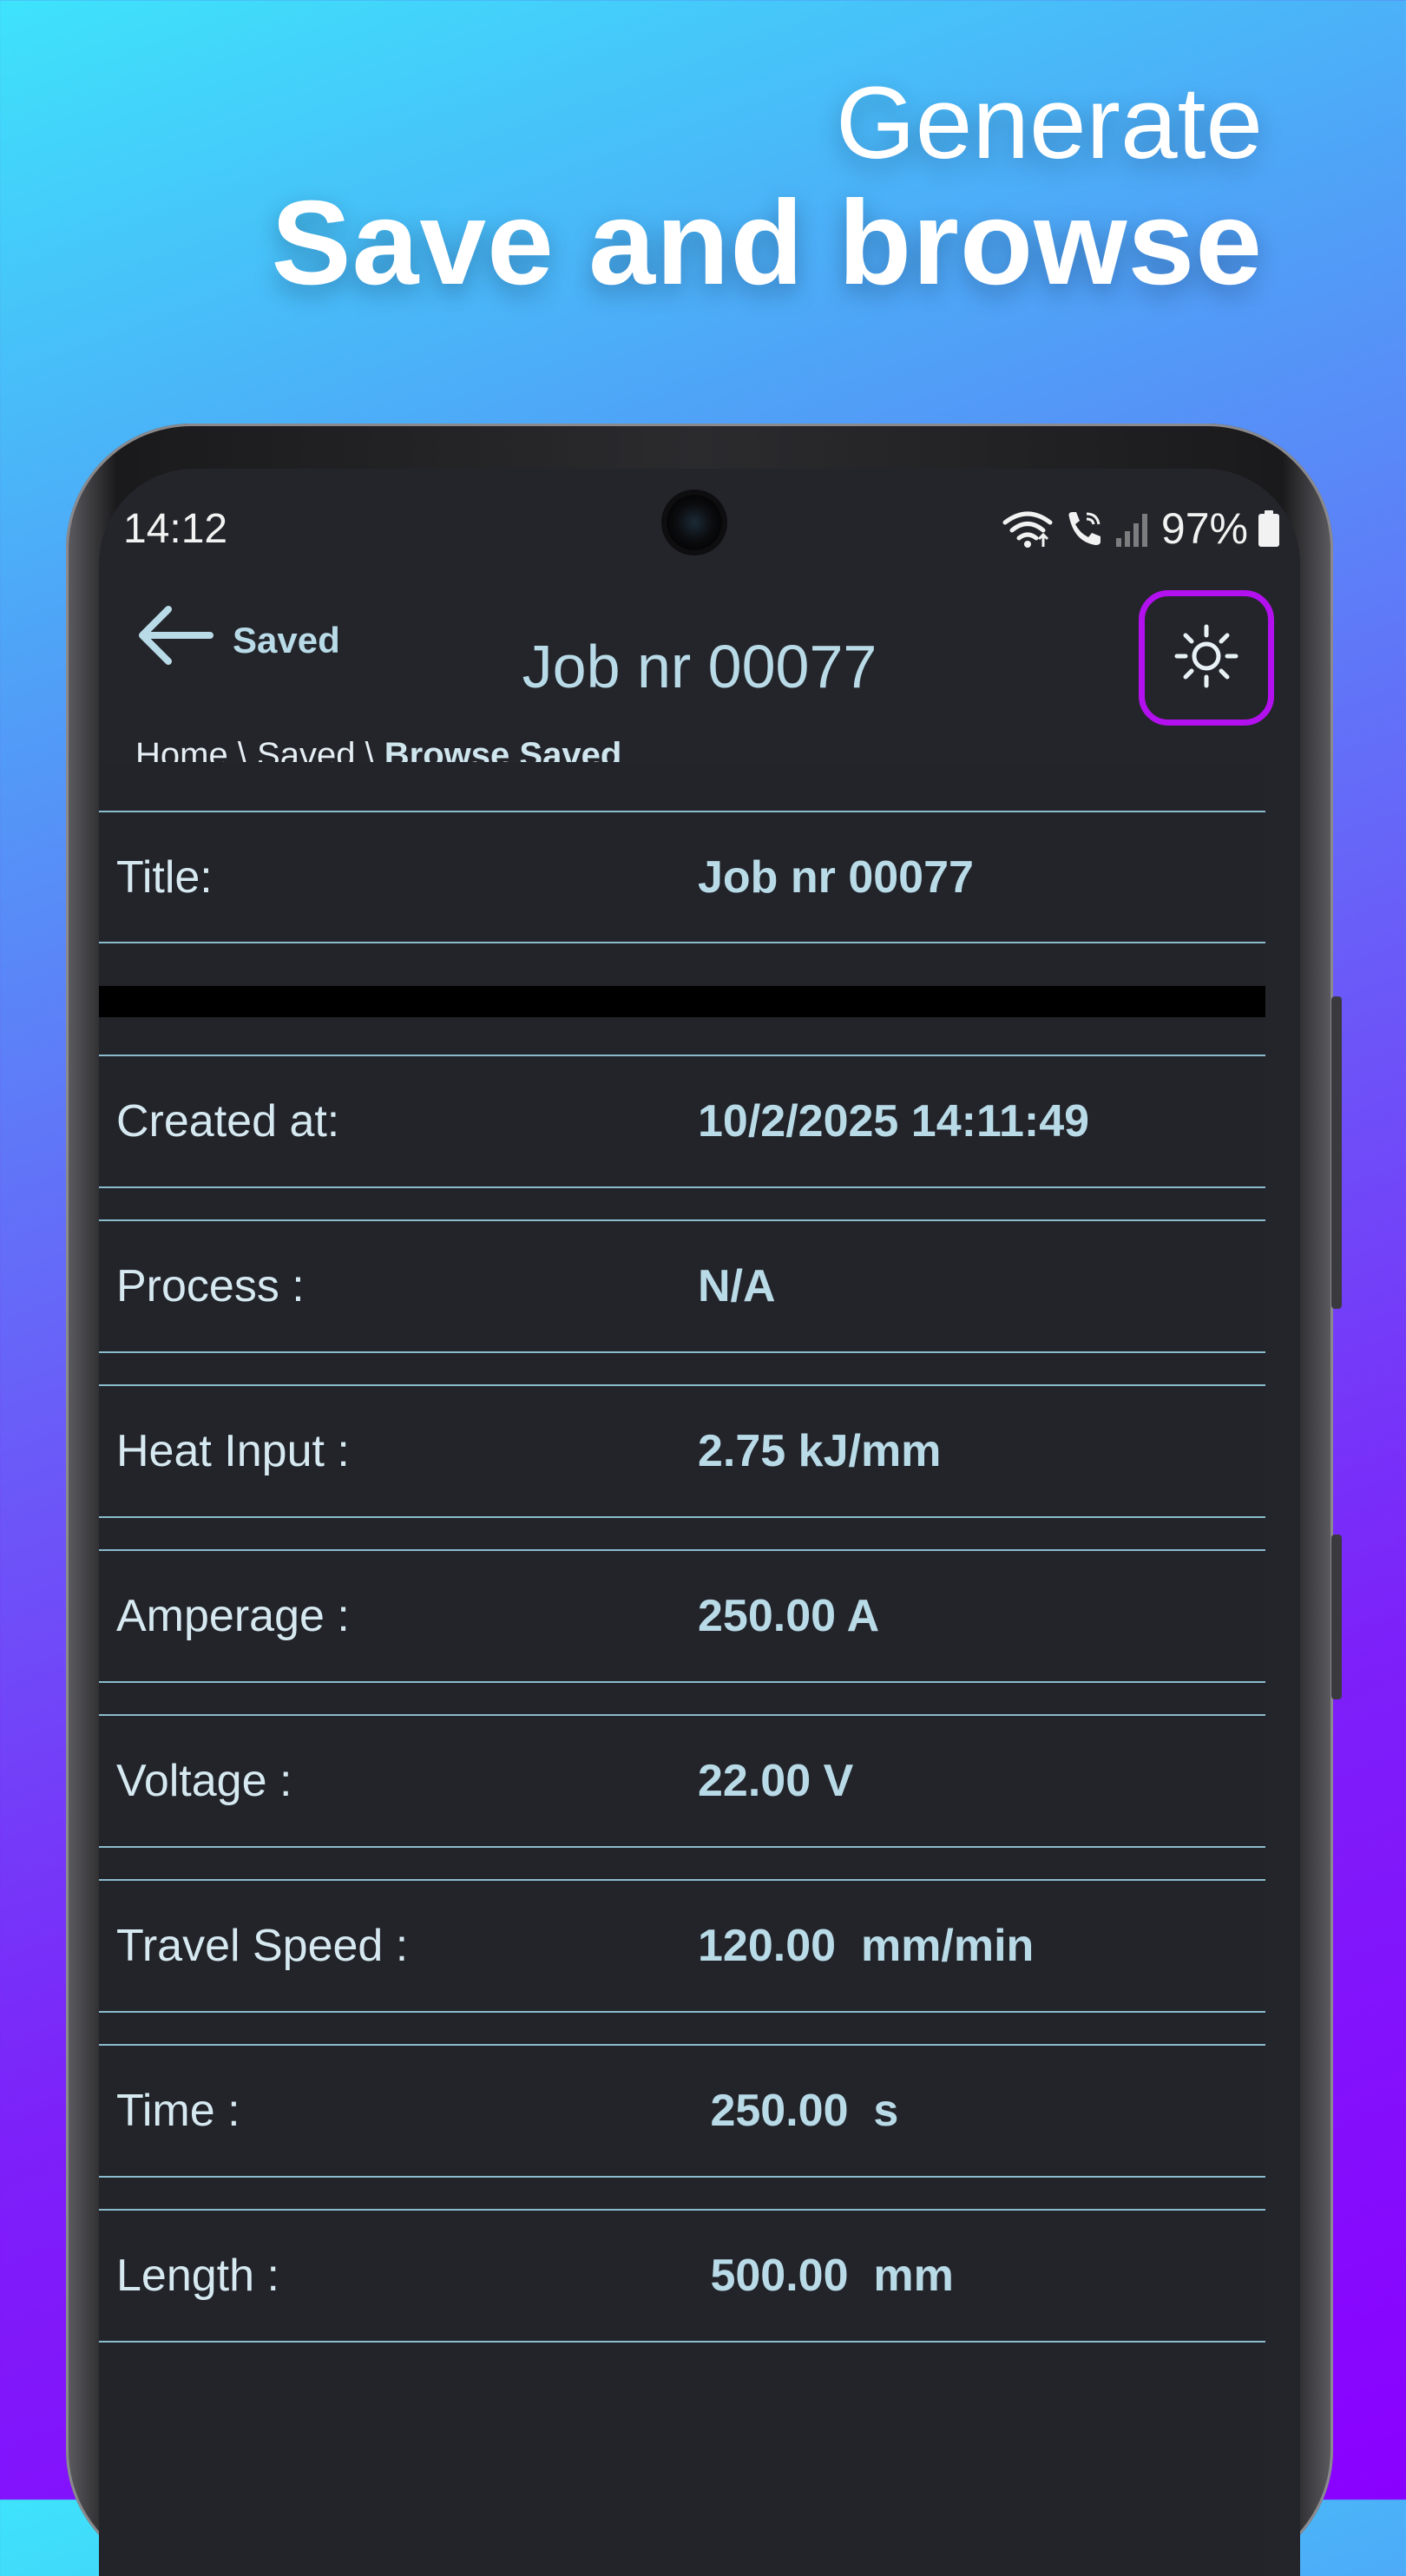  I want to click on page-title: Job nr 00077, so click(699, 666).